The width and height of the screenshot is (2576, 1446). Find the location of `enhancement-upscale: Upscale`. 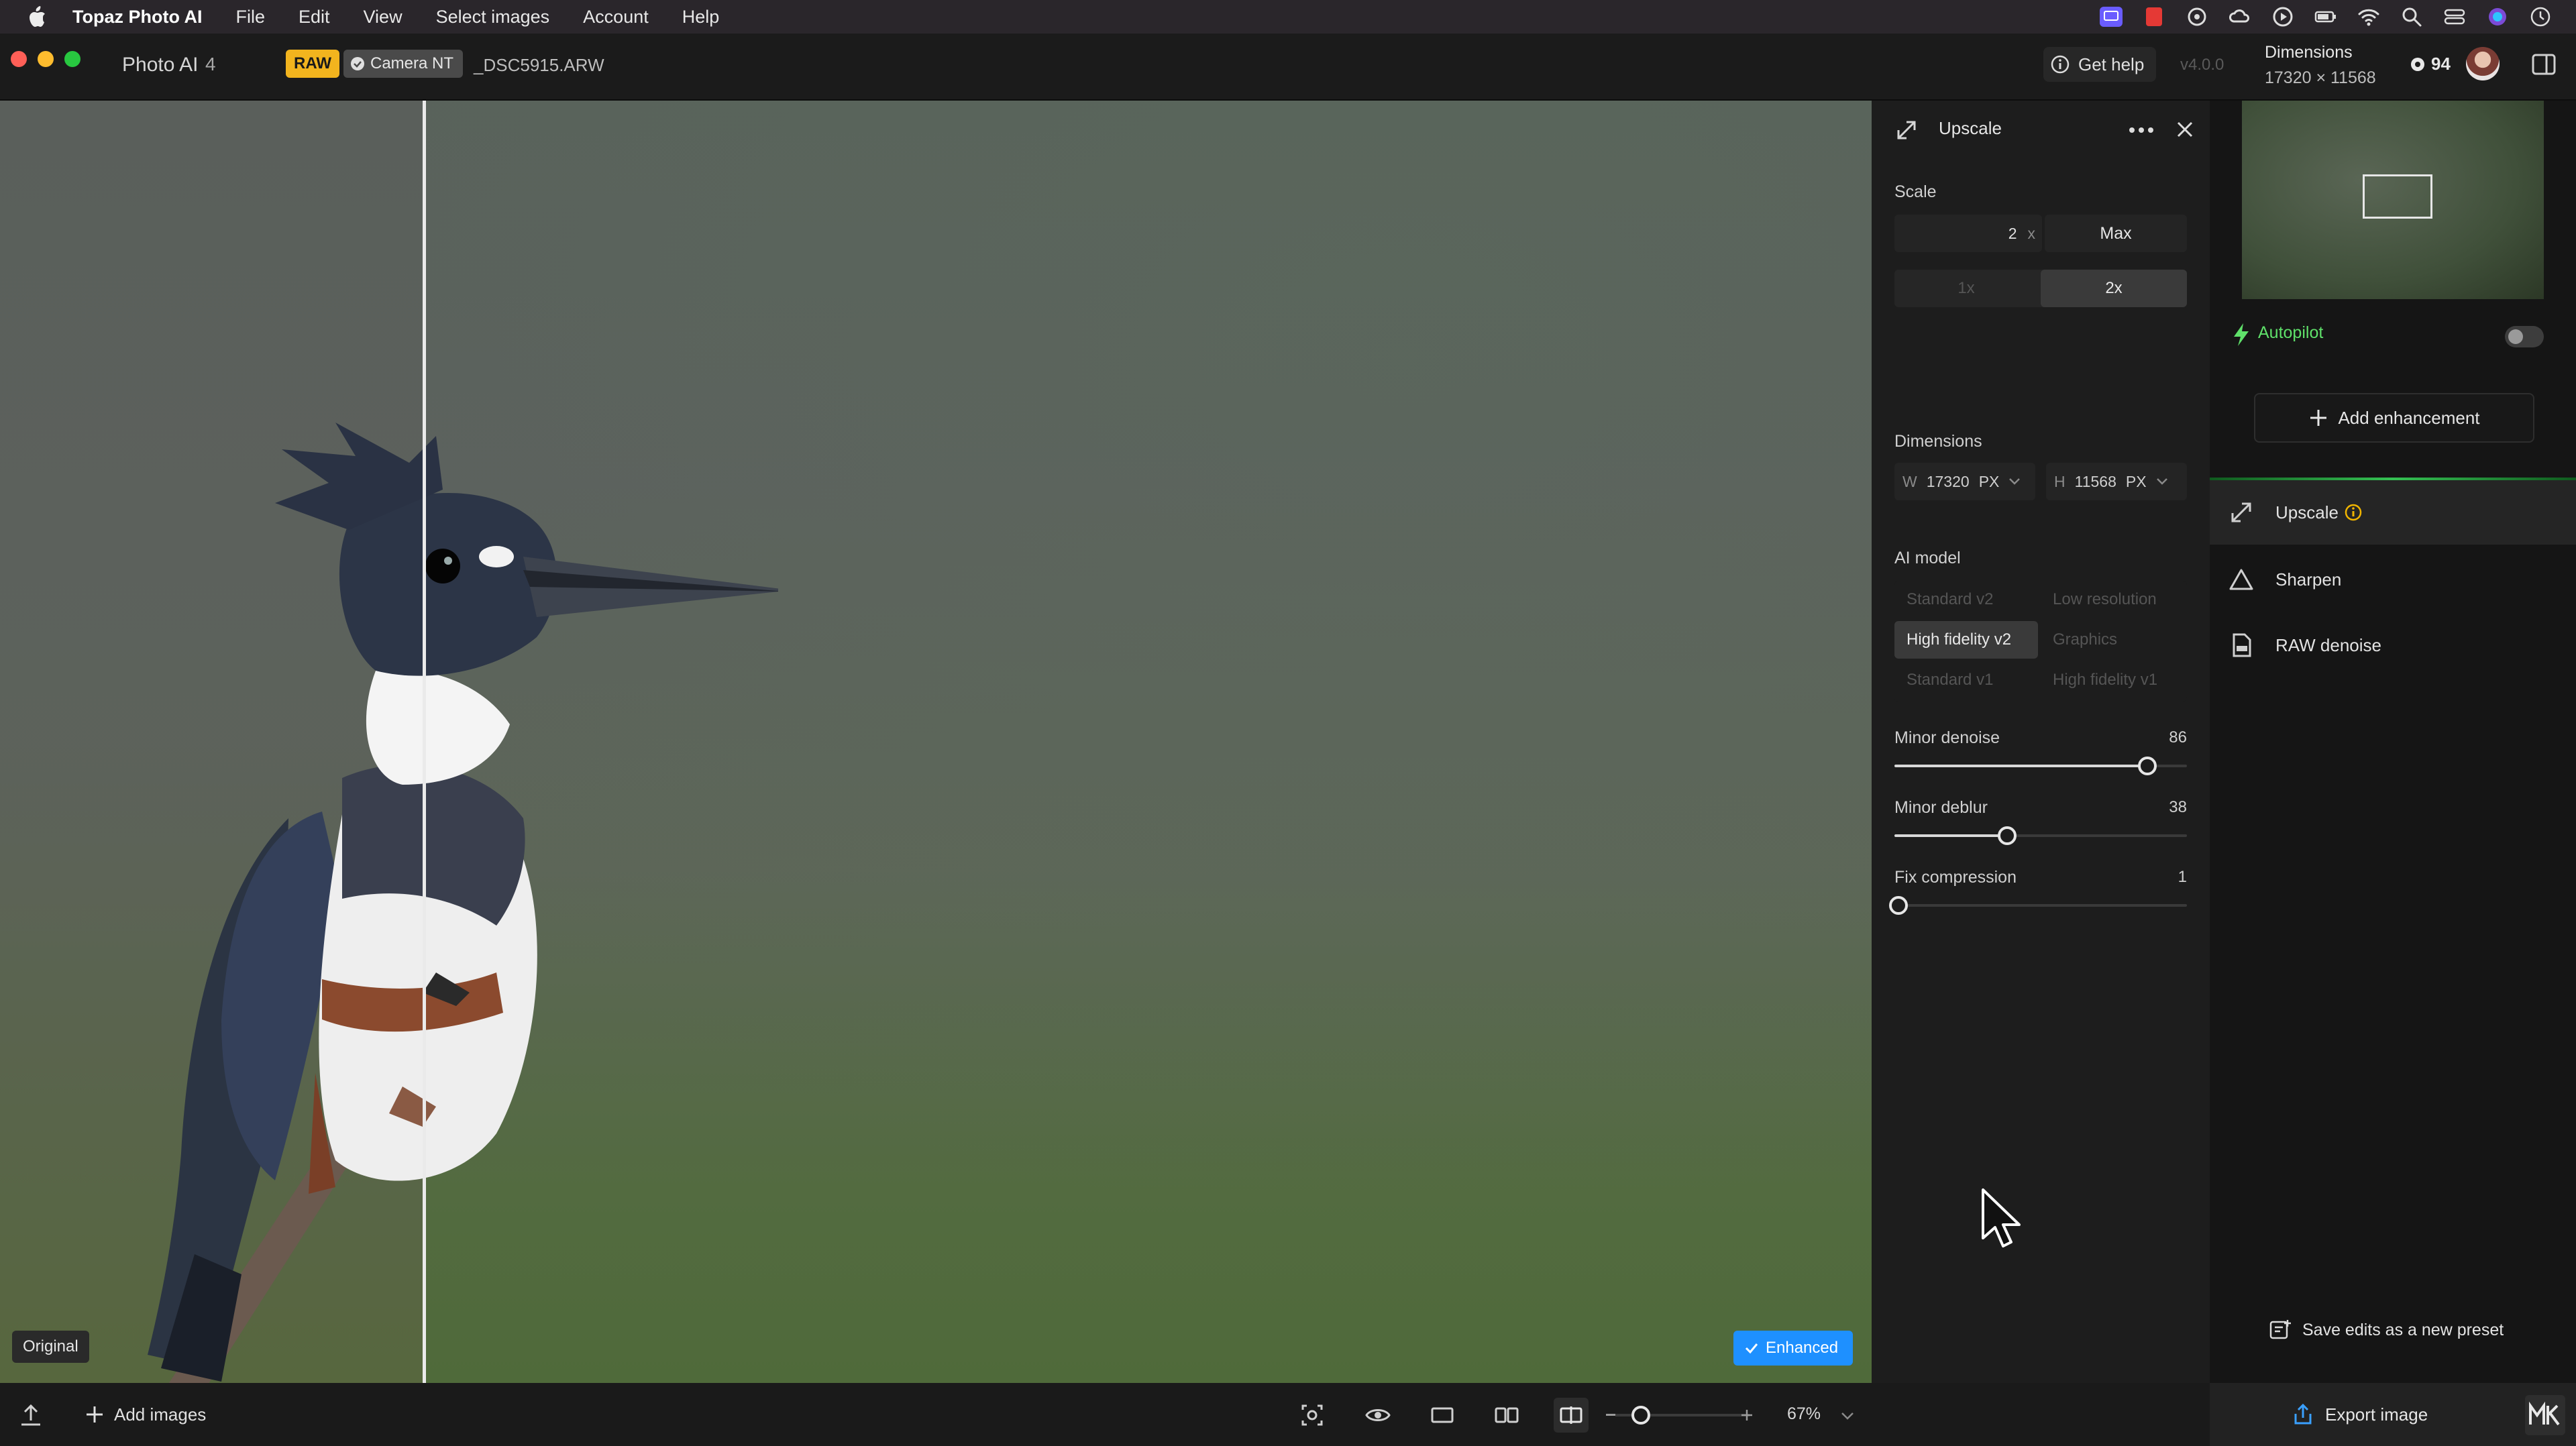

enhancement-upscale: Upscale is located at coordinates (2393, 512).